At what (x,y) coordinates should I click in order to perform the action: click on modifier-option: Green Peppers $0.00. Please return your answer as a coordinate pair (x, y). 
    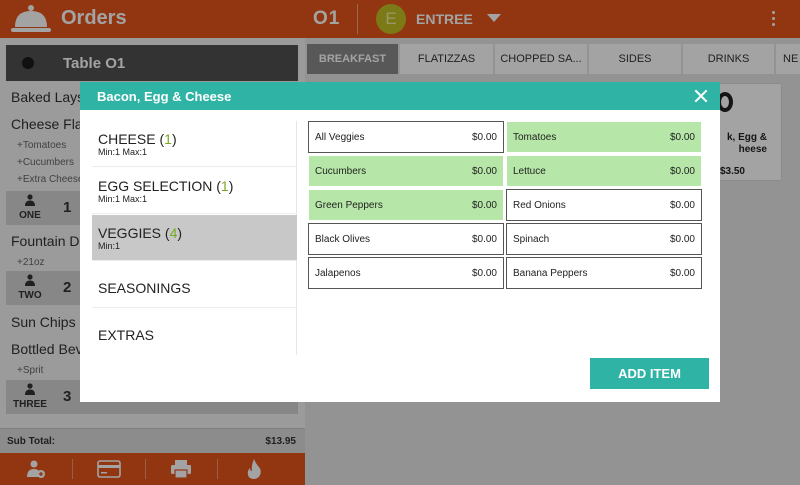
    Looking at the image, I should click on (406, 205).